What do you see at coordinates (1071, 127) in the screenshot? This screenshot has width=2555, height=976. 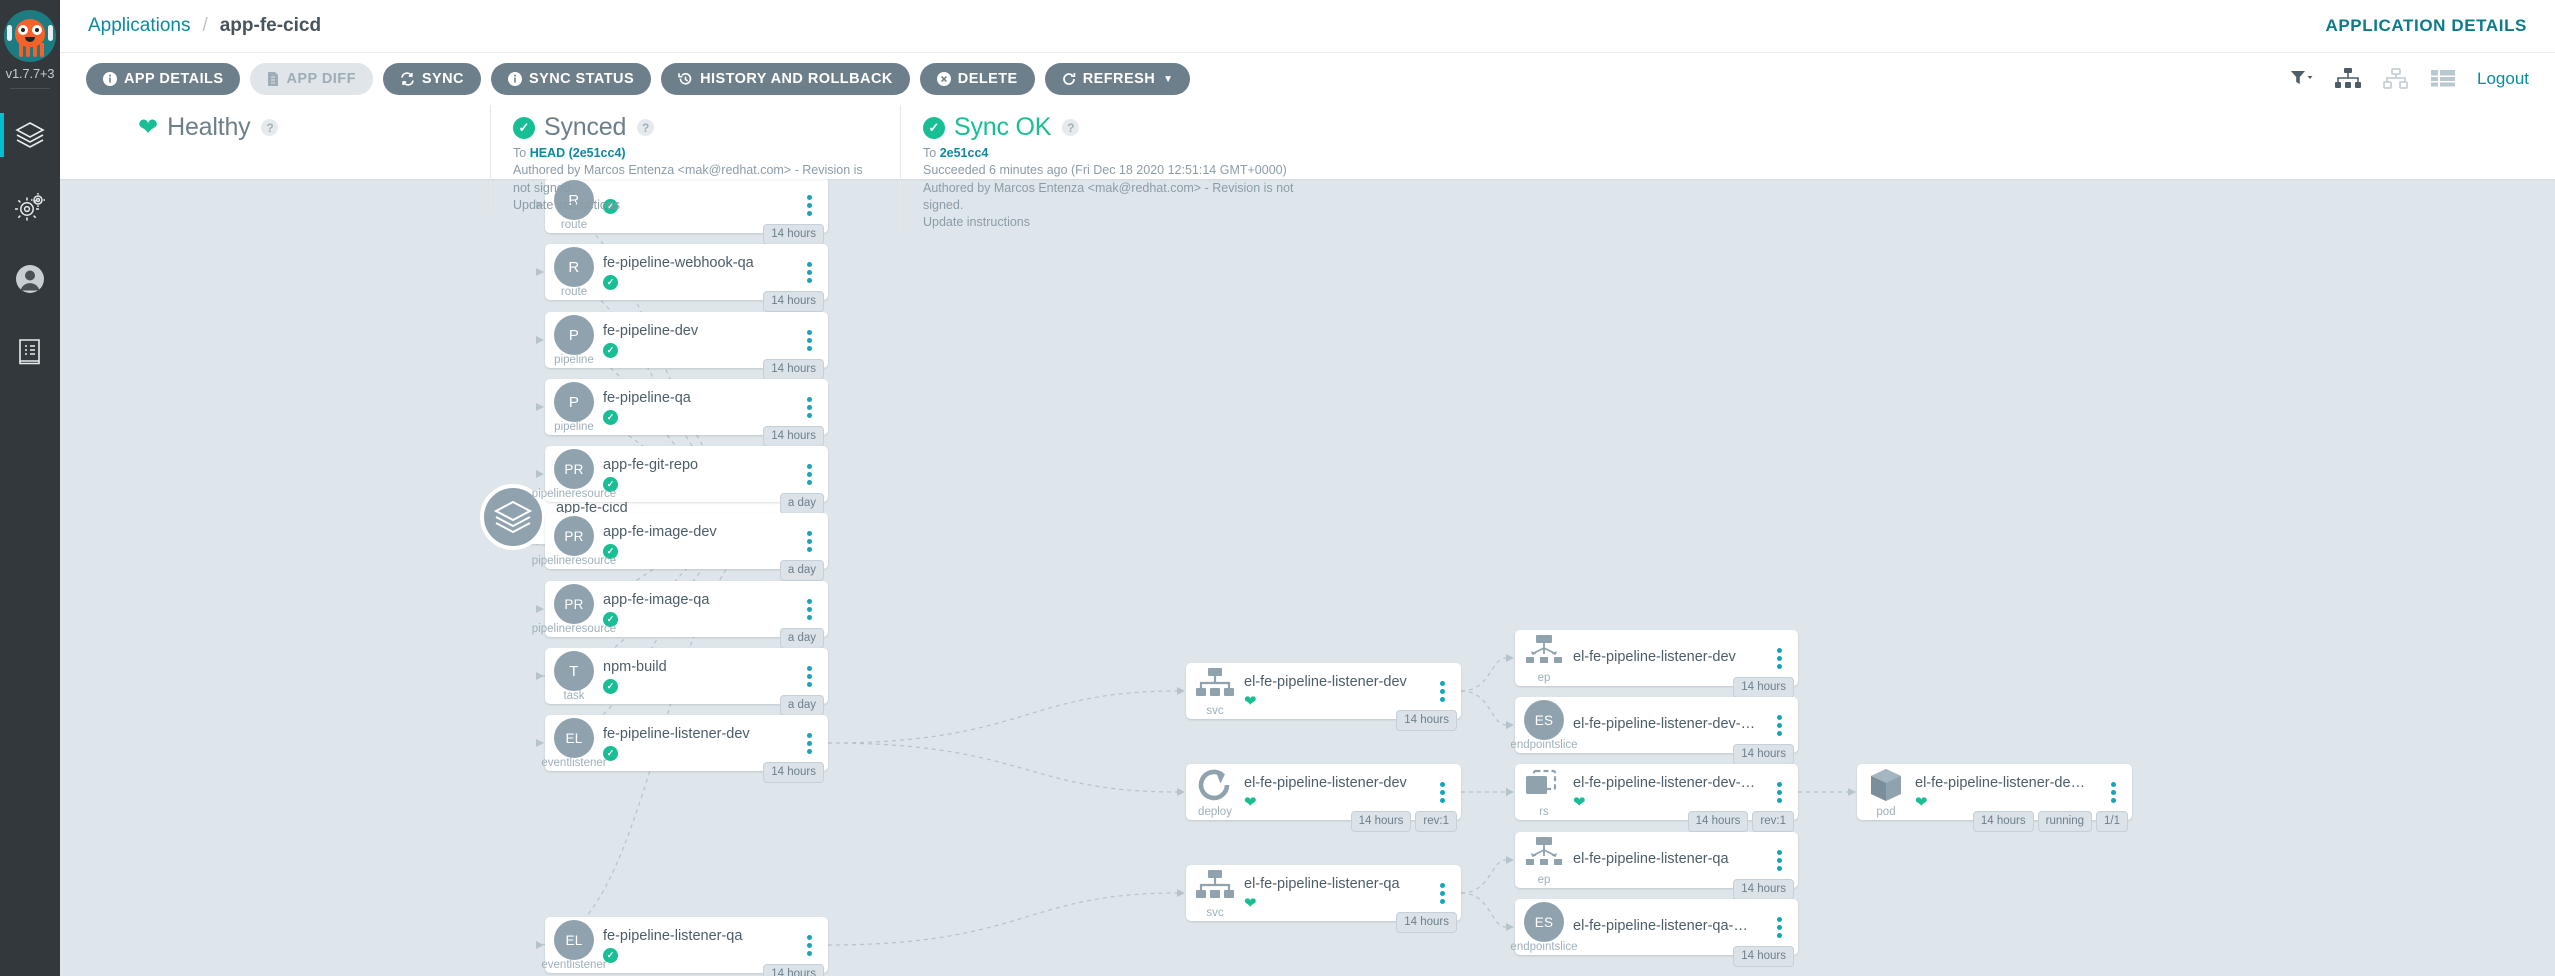 I see `operation-help-icon: ?` at bounding box center [1071, 127].